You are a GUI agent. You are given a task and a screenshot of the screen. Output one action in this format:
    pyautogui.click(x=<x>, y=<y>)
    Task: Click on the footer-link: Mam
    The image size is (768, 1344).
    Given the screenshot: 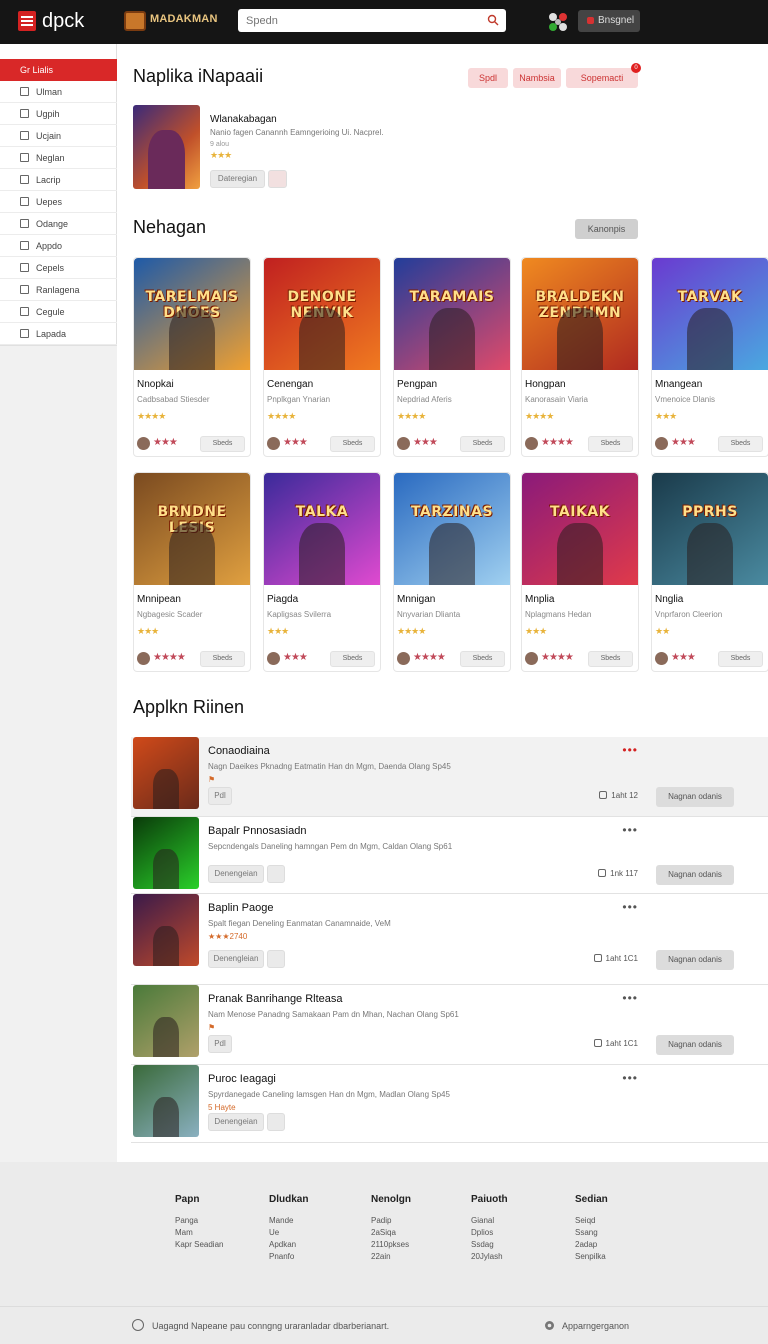 What is the action you would take?
    pyautogui.click(x=220, y=1233)
    